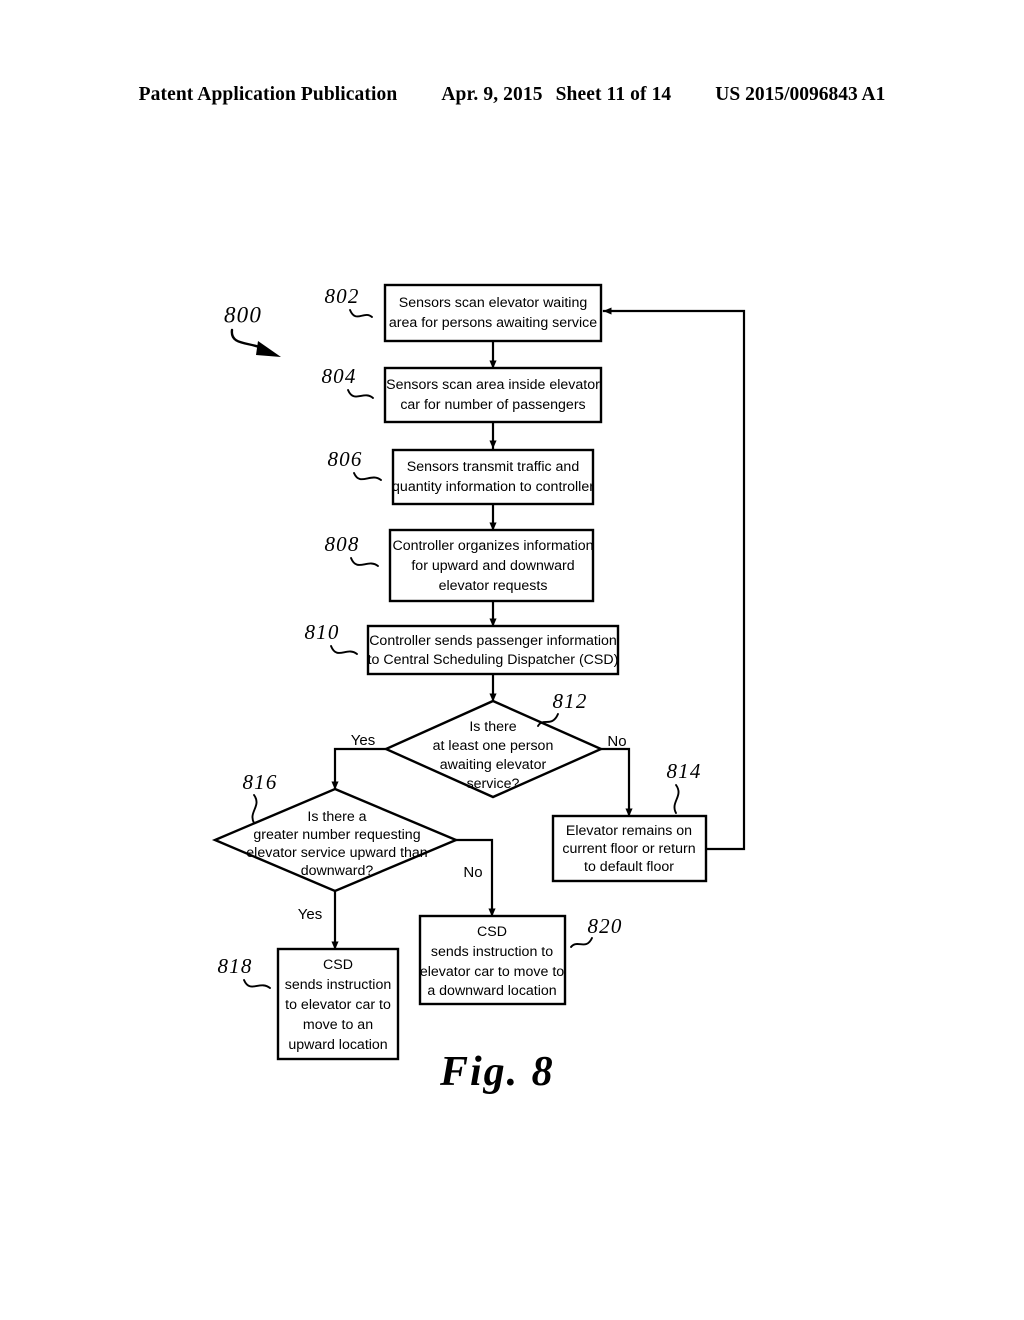  What do you see at coordinates (493, 303) in the screenshot?
I see `node-802-line-1: Sensors scan elevator waiting` at bounding box center [493, 303].